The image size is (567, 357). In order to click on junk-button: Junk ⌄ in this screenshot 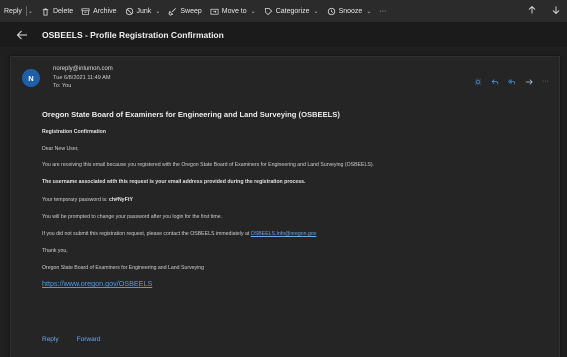, I will do `click(143, 11)`.